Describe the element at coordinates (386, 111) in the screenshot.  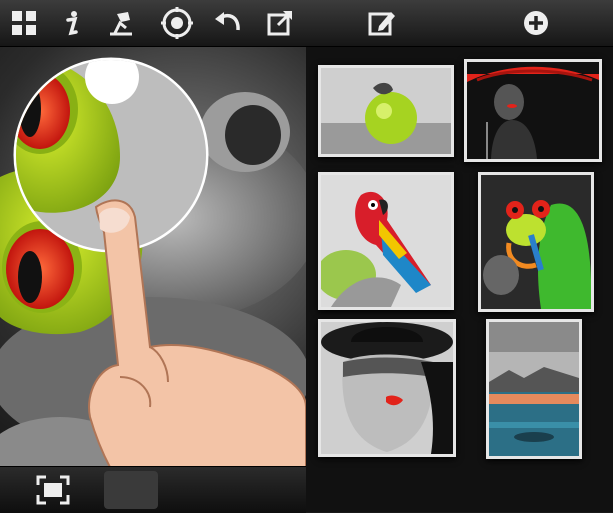
I see `gallery-item-green-apple` at that location.